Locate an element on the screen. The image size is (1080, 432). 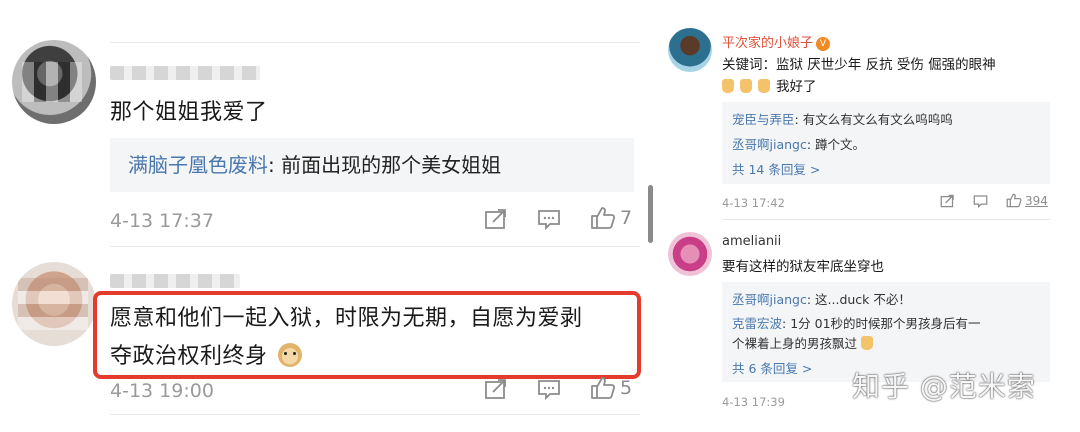
comment-text: 要有这样的狱友牢底坐穿也 is located at coordinates (803, 267).